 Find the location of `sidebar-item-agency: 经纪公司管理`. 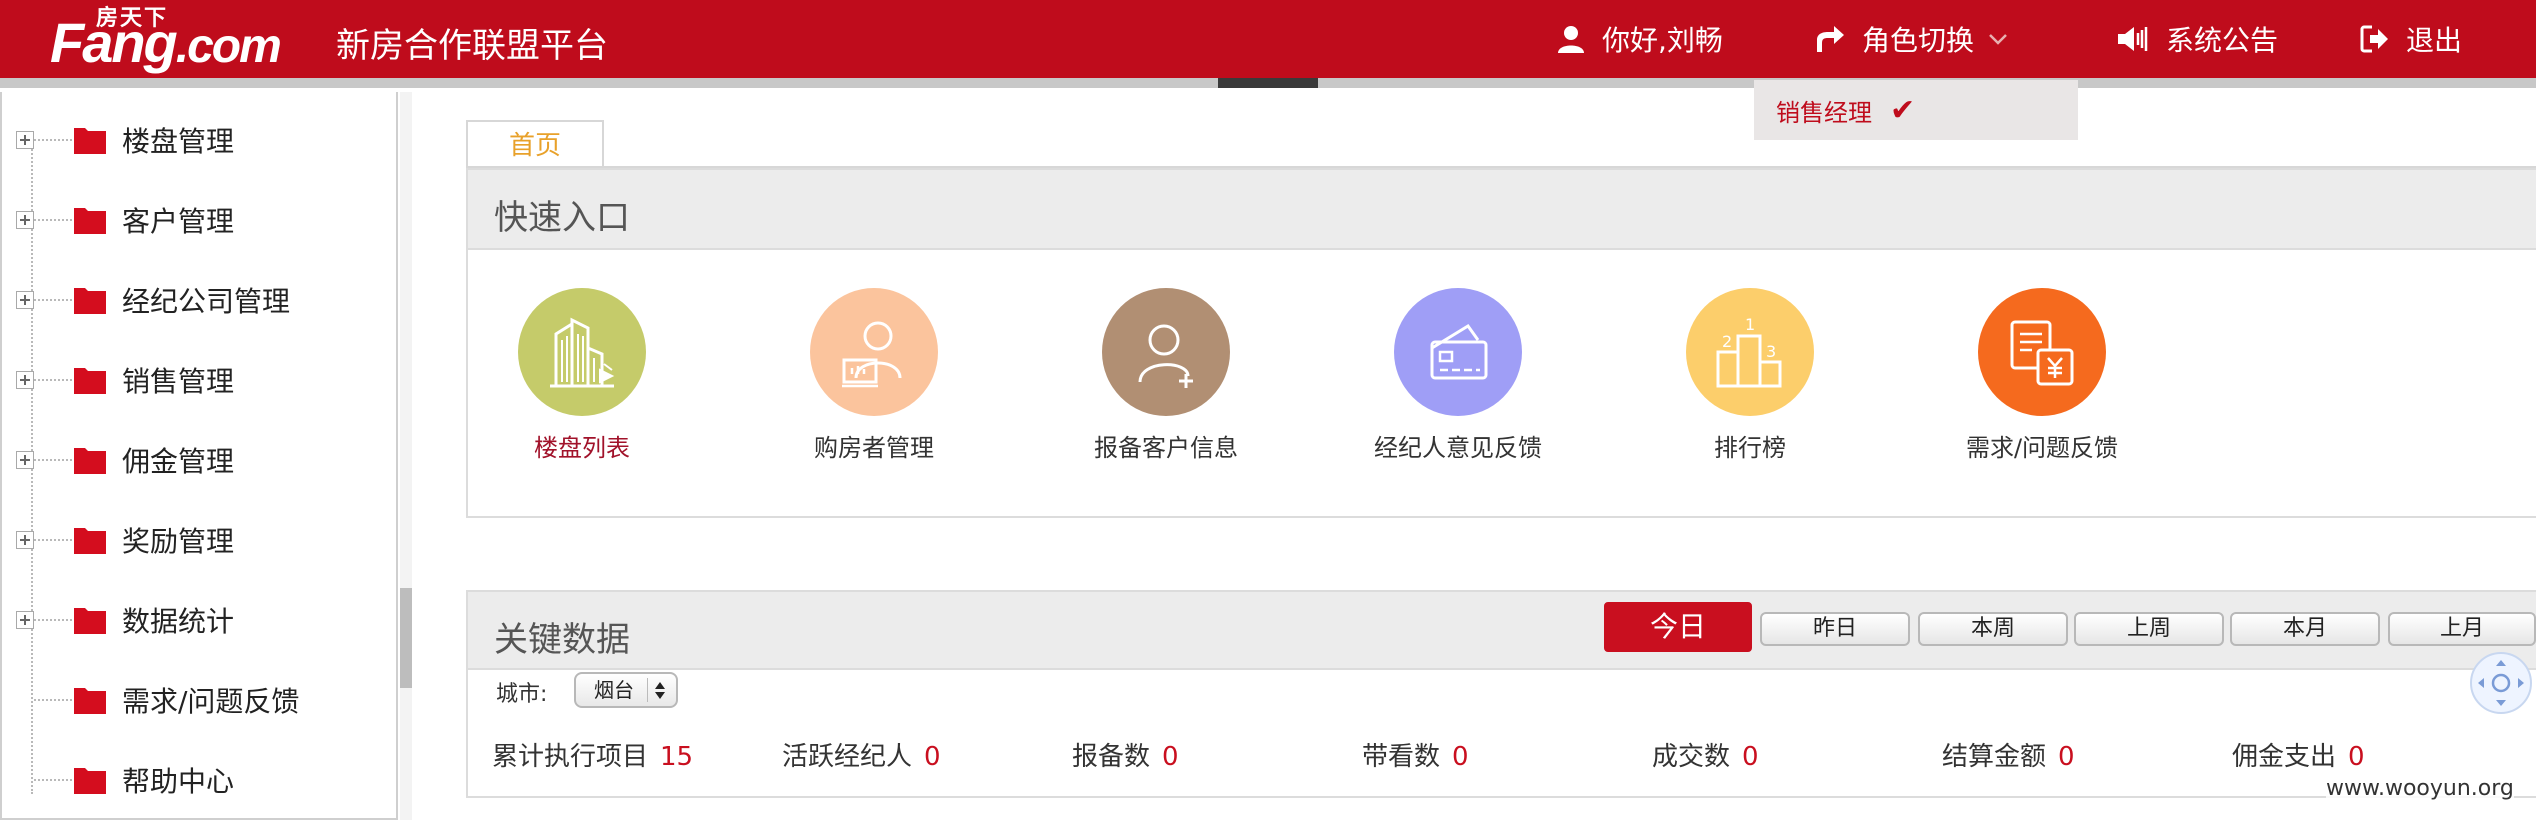

sidebar-item-agency: 经纪公司管理 is located at coordinates (153, 300).